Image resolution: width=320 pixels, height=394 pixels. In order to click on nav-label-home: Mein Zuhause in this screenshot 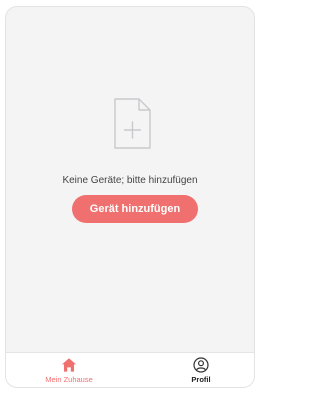, I will do `click(69, 379)`.